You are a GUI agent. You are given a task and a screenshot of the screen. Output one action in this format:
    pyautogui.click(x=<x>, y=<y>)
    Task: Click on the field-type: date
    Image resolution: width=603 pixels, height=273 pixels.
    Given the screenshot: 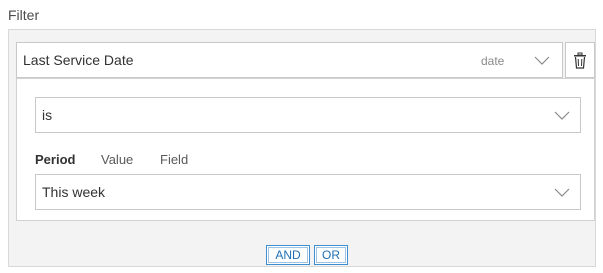 What is the action you would take?
    pyautogui.click(x=493, y=61)
    